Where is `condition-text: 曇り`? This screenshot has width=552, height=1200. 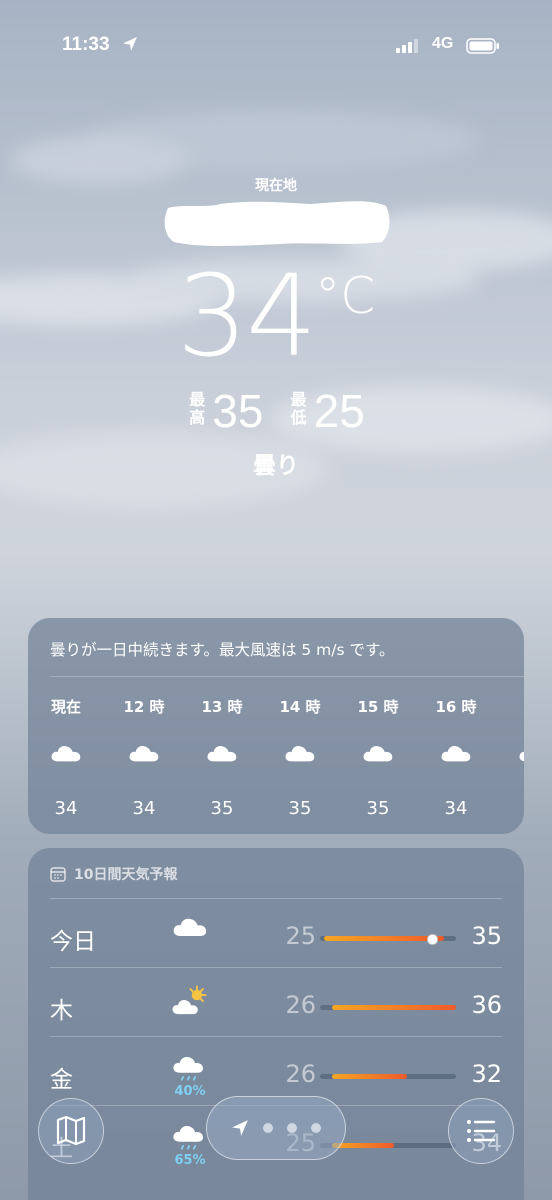
condition-text: 曇り is located at coordinates (276, 466).